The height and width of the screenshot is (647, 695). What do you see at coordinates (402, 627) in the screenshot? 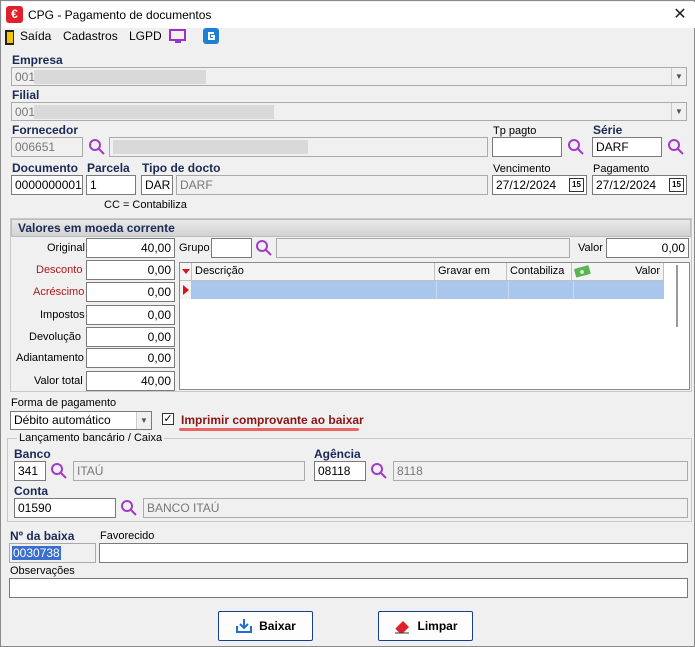
I see `eraser-icon` at bounding box center [402, 627].